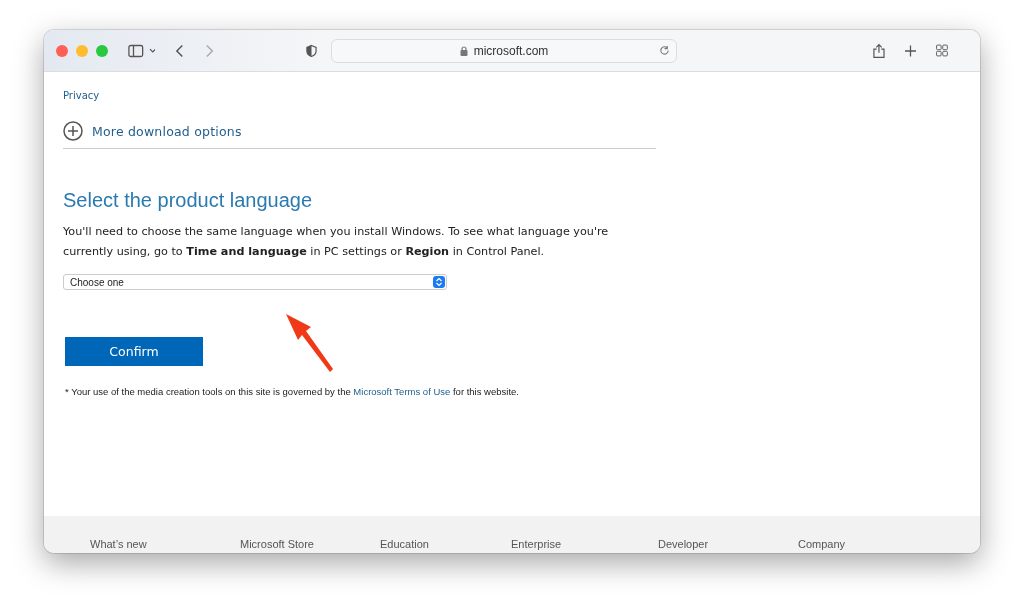  I want to click on description-text: You'll need to choose the same language when you install Windows. To see what language you're currently using, go to Time and language in PC settings or Region in Control Panel., so click(336, 242).